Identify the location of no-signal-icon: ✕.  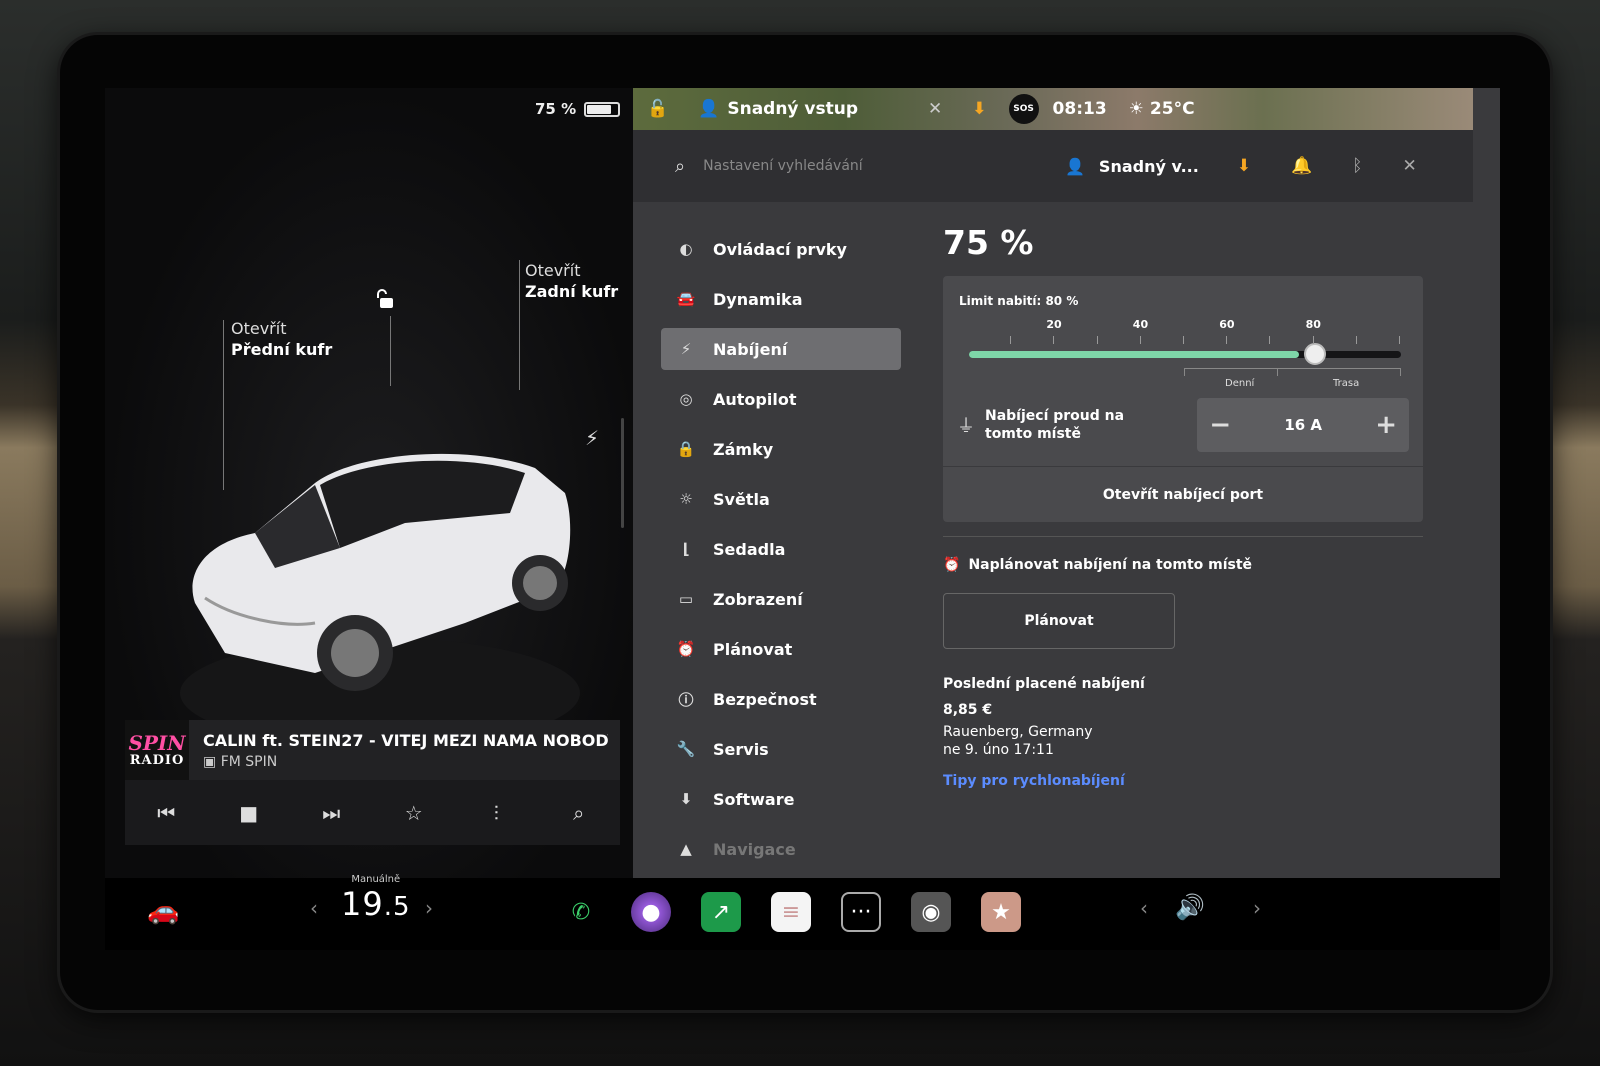
(935, 109).